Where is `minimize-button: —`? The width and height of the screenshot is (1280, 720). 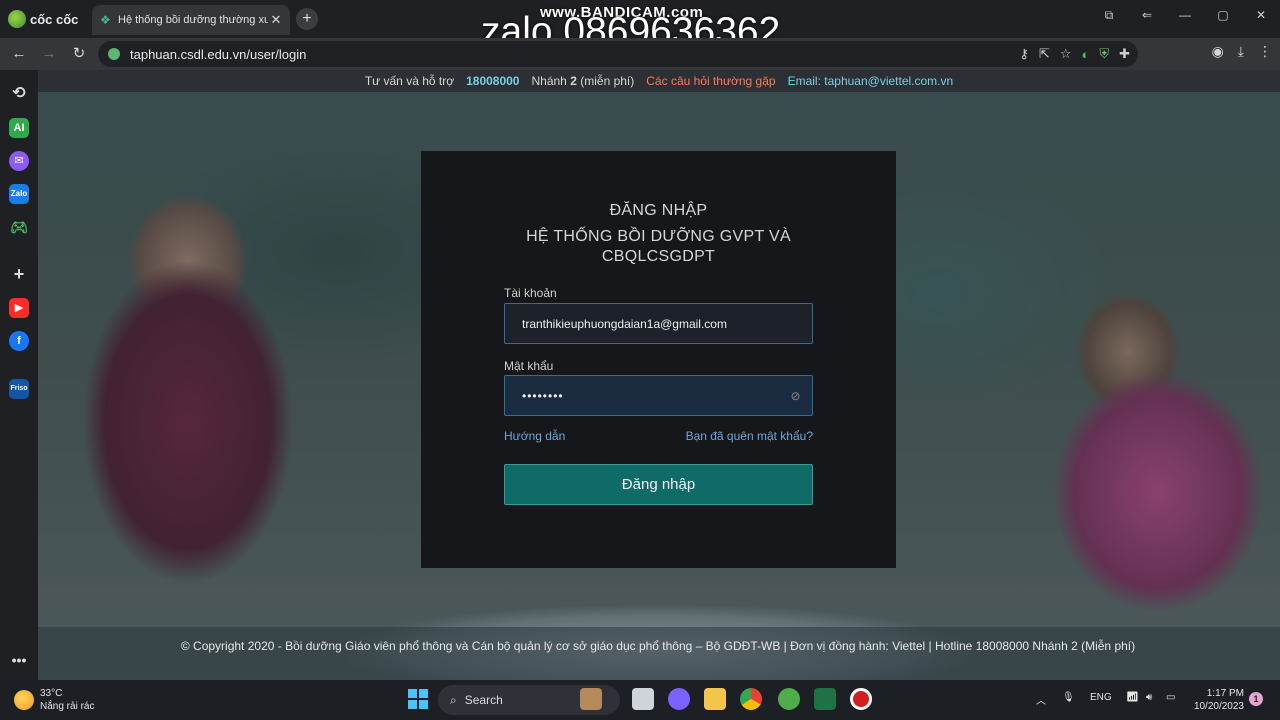 minimize-button: — is located at coordinates (1185, 15).